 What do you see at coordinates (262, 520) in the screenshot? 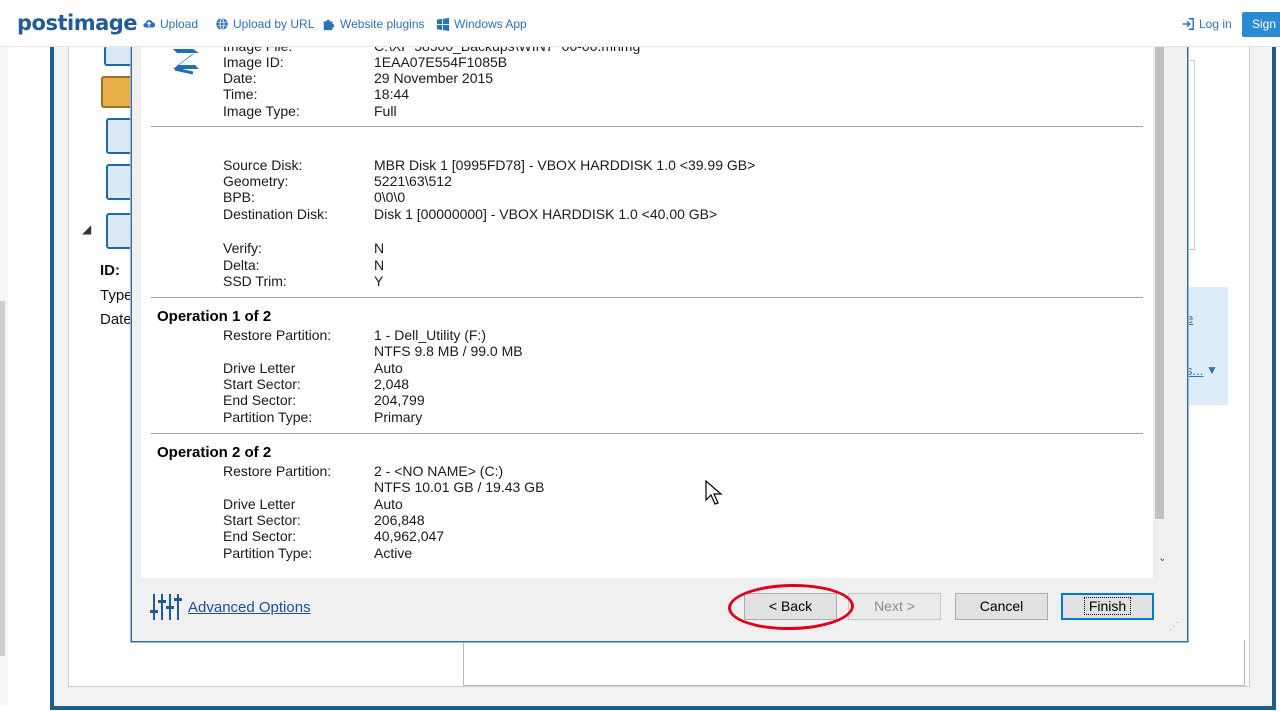
I see `op2-start-label: Start Sector:` at bounding box center [262, 520].